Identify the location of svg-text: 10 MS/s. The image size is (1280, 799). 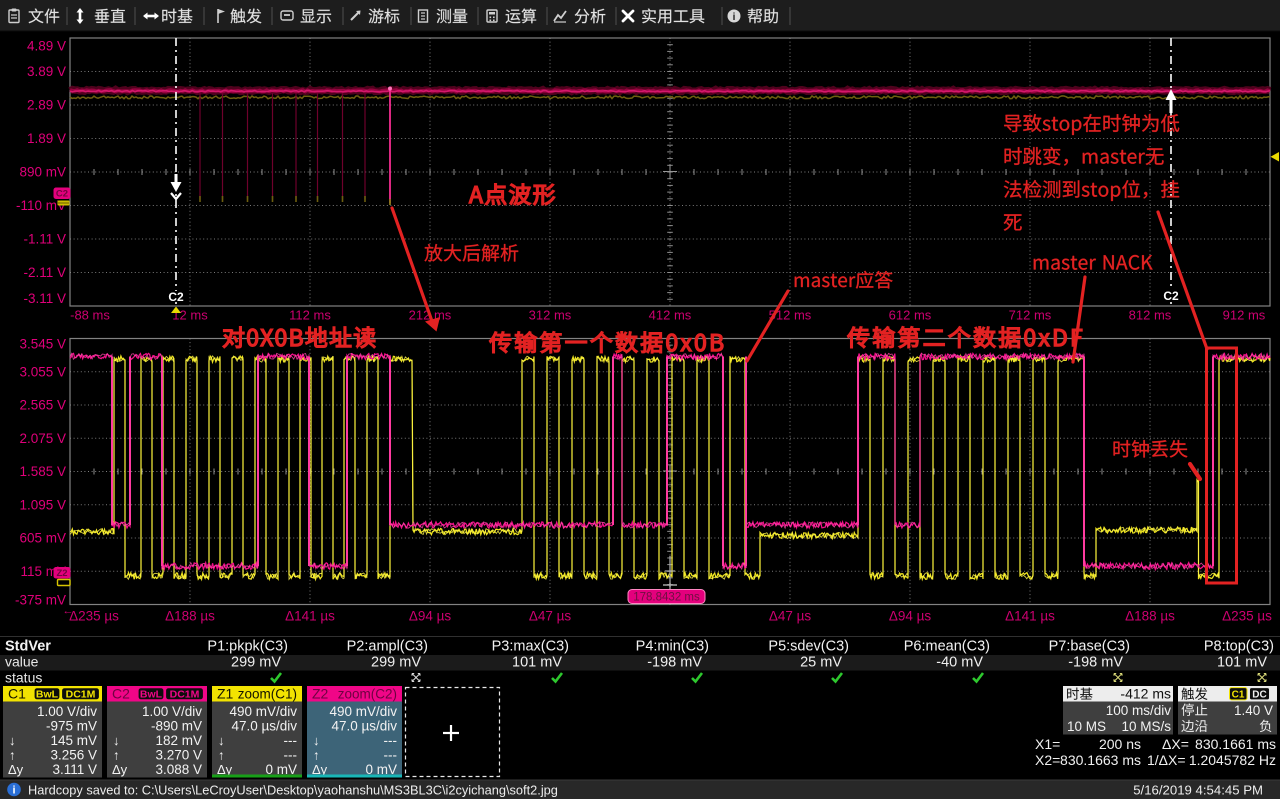
(1146, 726).